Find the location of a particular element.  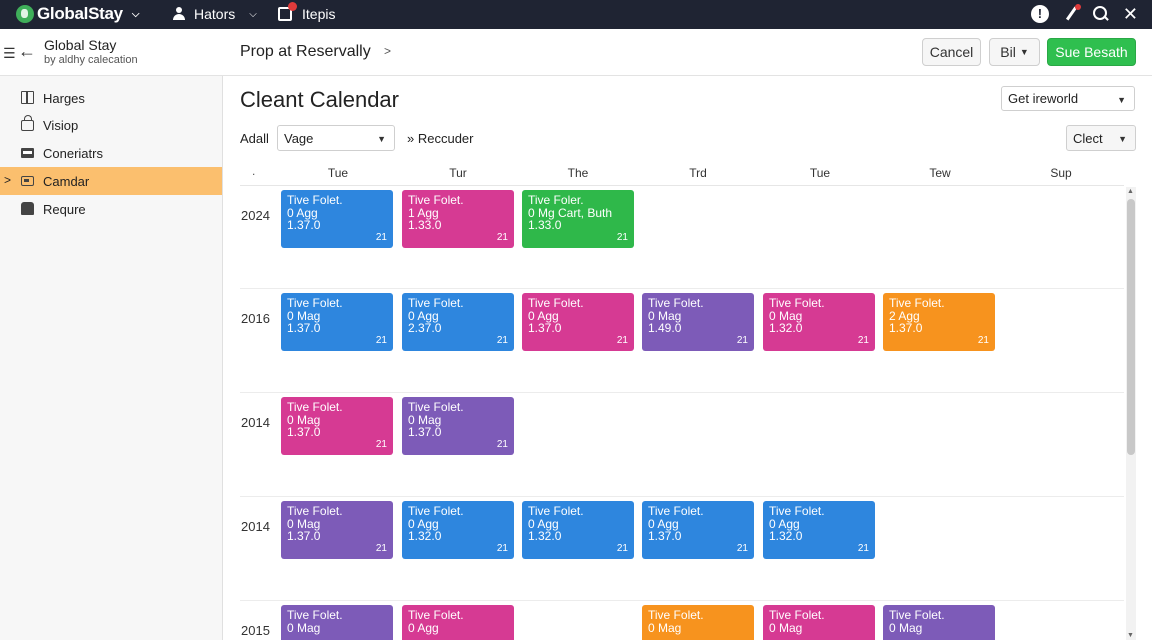

app-title: Global Stay is located at coordinates (80, 45).